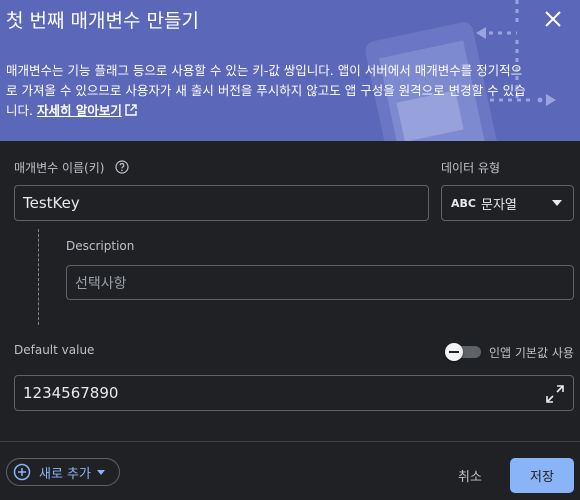 This screenshot has width=580, height=500. Describe the element at coordinates (131, 110) in the screenshot. I see `external-link-icon` at that location.